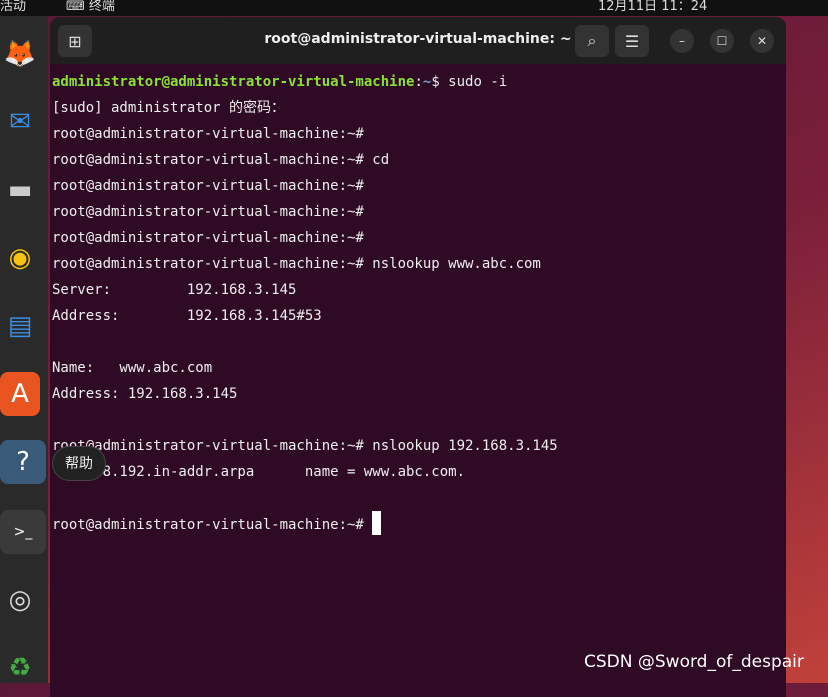 Image resolution: width=828 pixels, height=697 pixels. I want to click on help-tooltip: 帮助, so click(79, 463).